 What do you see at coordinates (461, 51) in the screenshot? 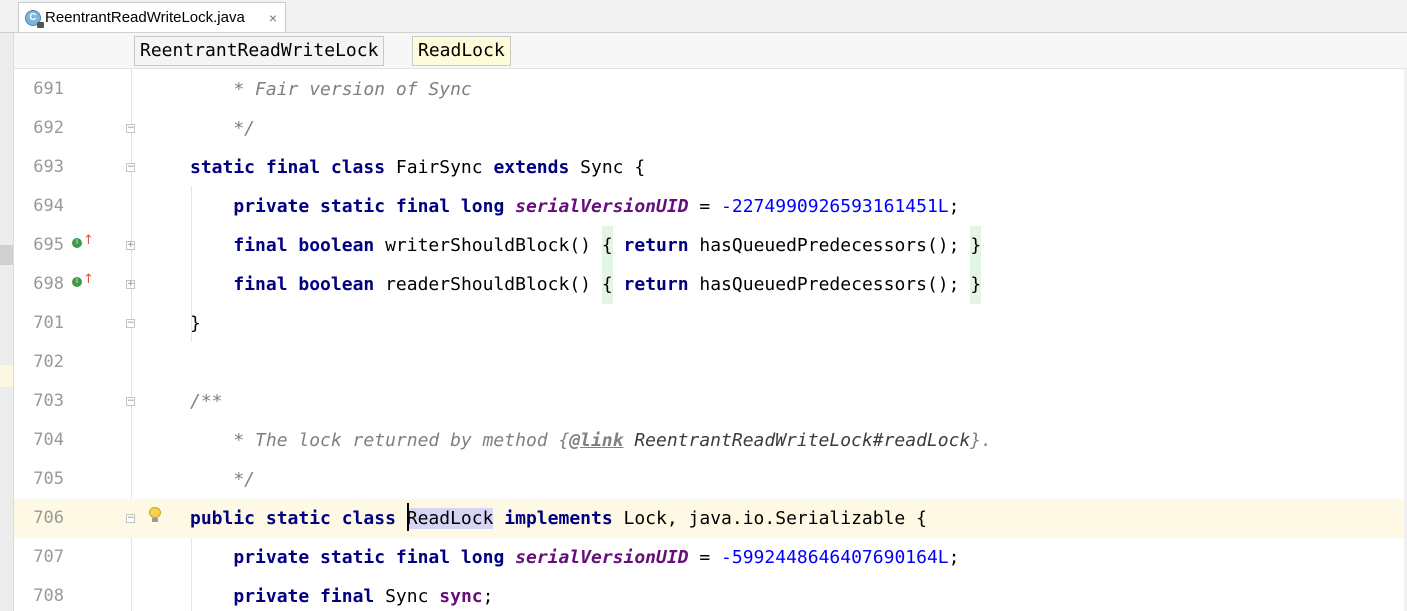
I see `breadcrumb-item-readlock: ReadLock` at bounding box center [461, 51].